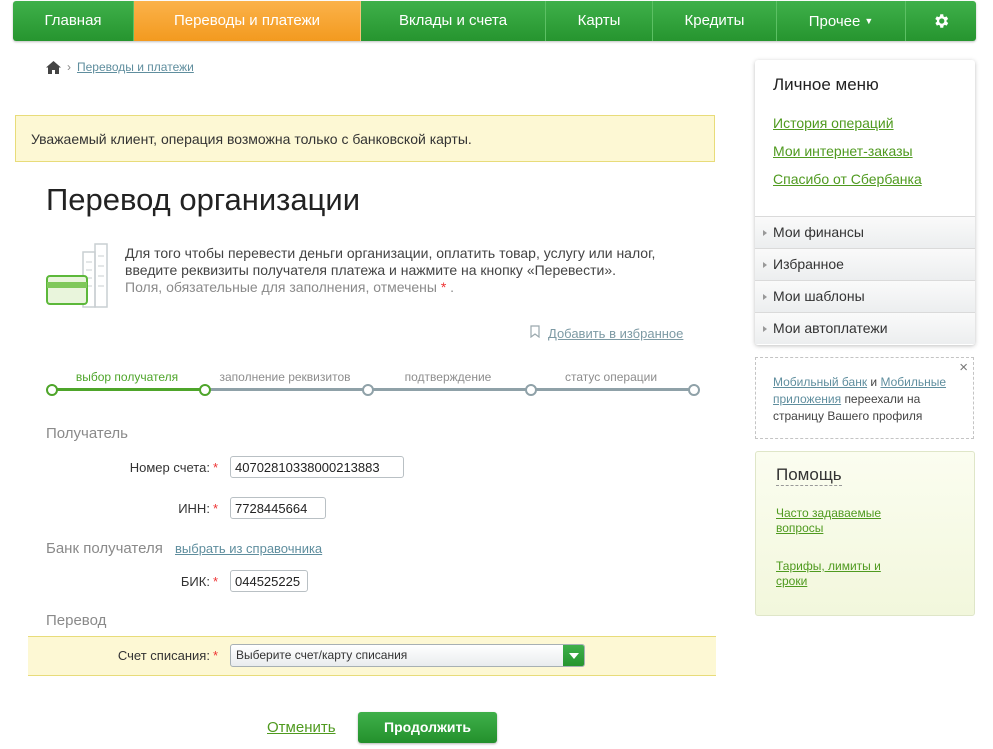  What do you see at coordinates (248, 548) in the screenshot?
I see `choose-from-directory-link: выбрать из справочника` at bounding box center [248, 548].